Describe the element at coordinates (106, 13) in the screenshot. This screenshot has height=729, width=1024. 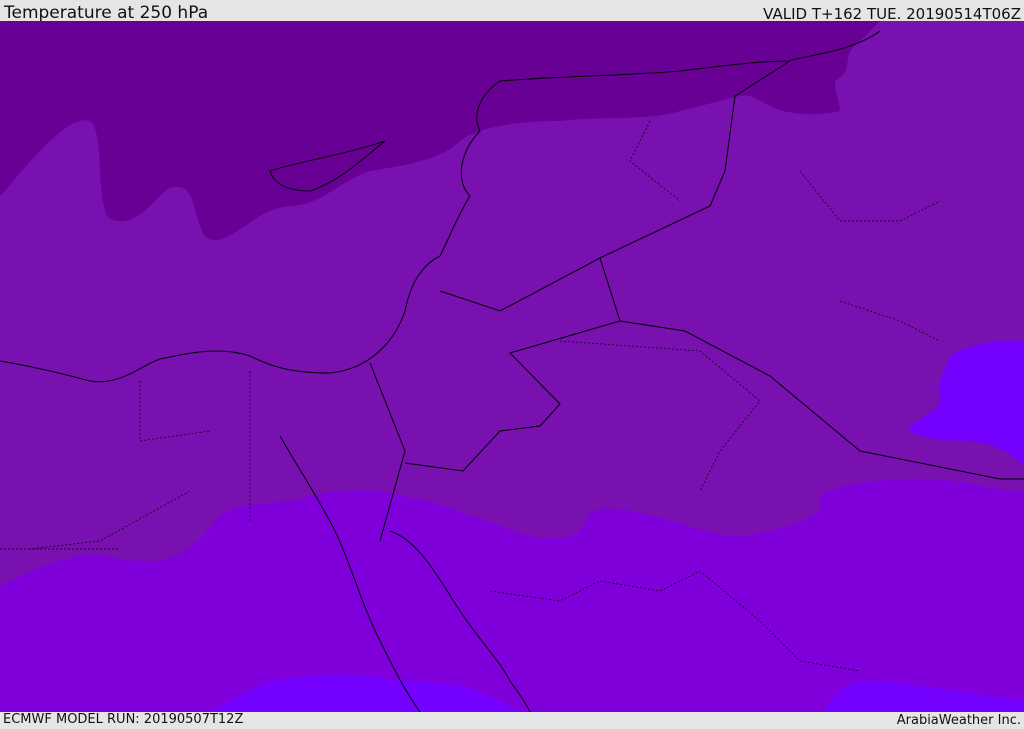
I see `map-title: Temperature at 250 hPa` at that location.